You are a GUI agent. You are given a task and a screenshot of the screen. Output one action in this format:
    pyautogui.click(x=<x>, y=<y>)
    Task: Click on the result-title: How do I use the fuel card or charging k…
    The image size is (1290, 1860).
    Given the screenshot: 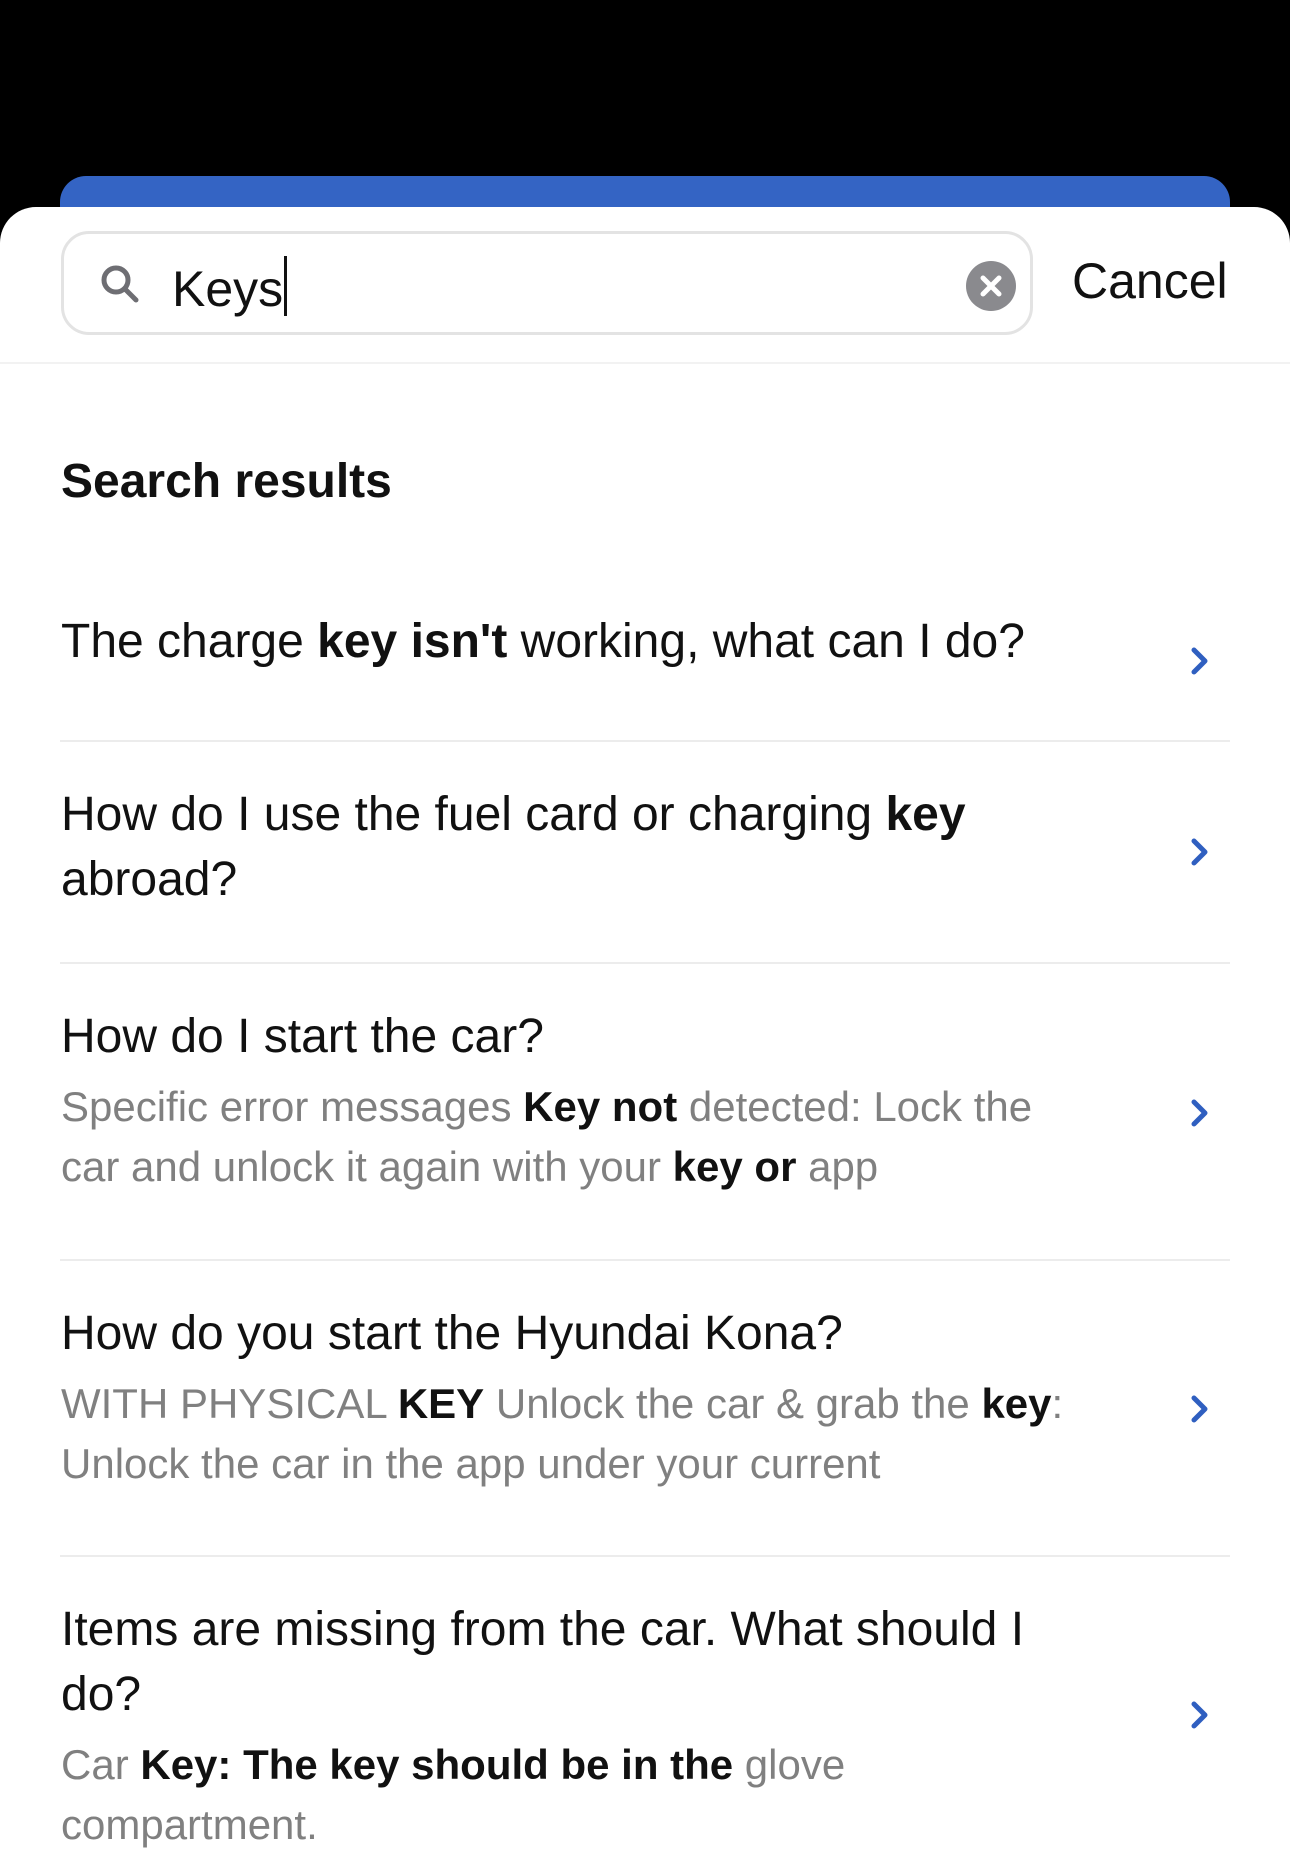 What is the action you would take?
    pyautogui.click(x=576, y=847)
    